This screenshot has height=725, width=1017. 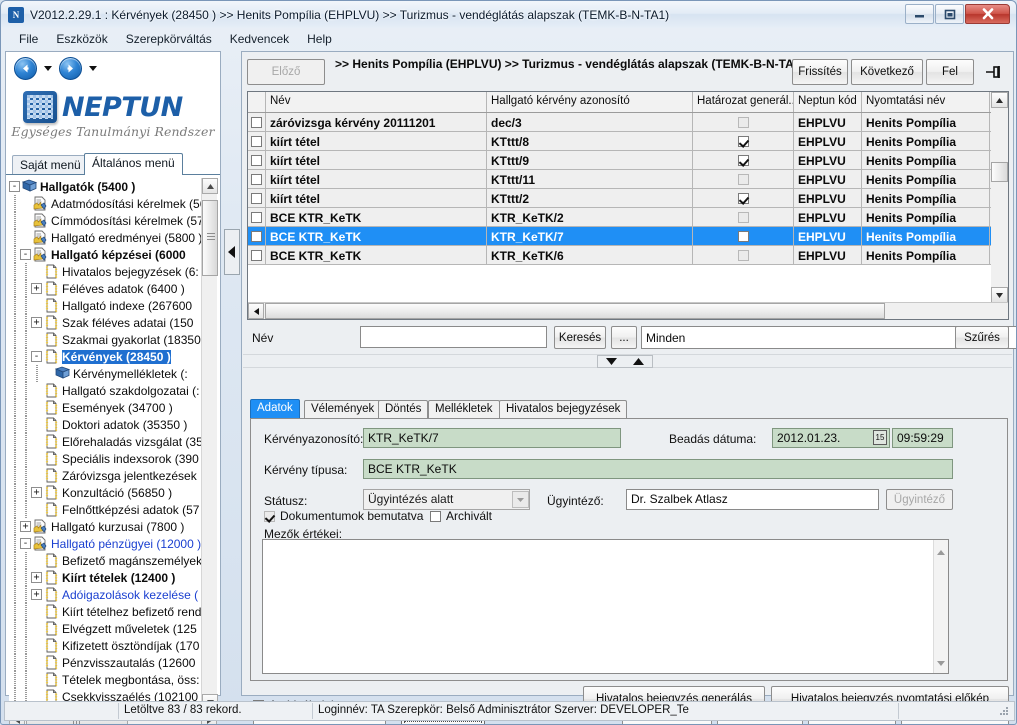 What do you see at coordinates (269, 516) in the screenshot?
I see `dokumentumok-checkbox` at bounding box center [269, 516].